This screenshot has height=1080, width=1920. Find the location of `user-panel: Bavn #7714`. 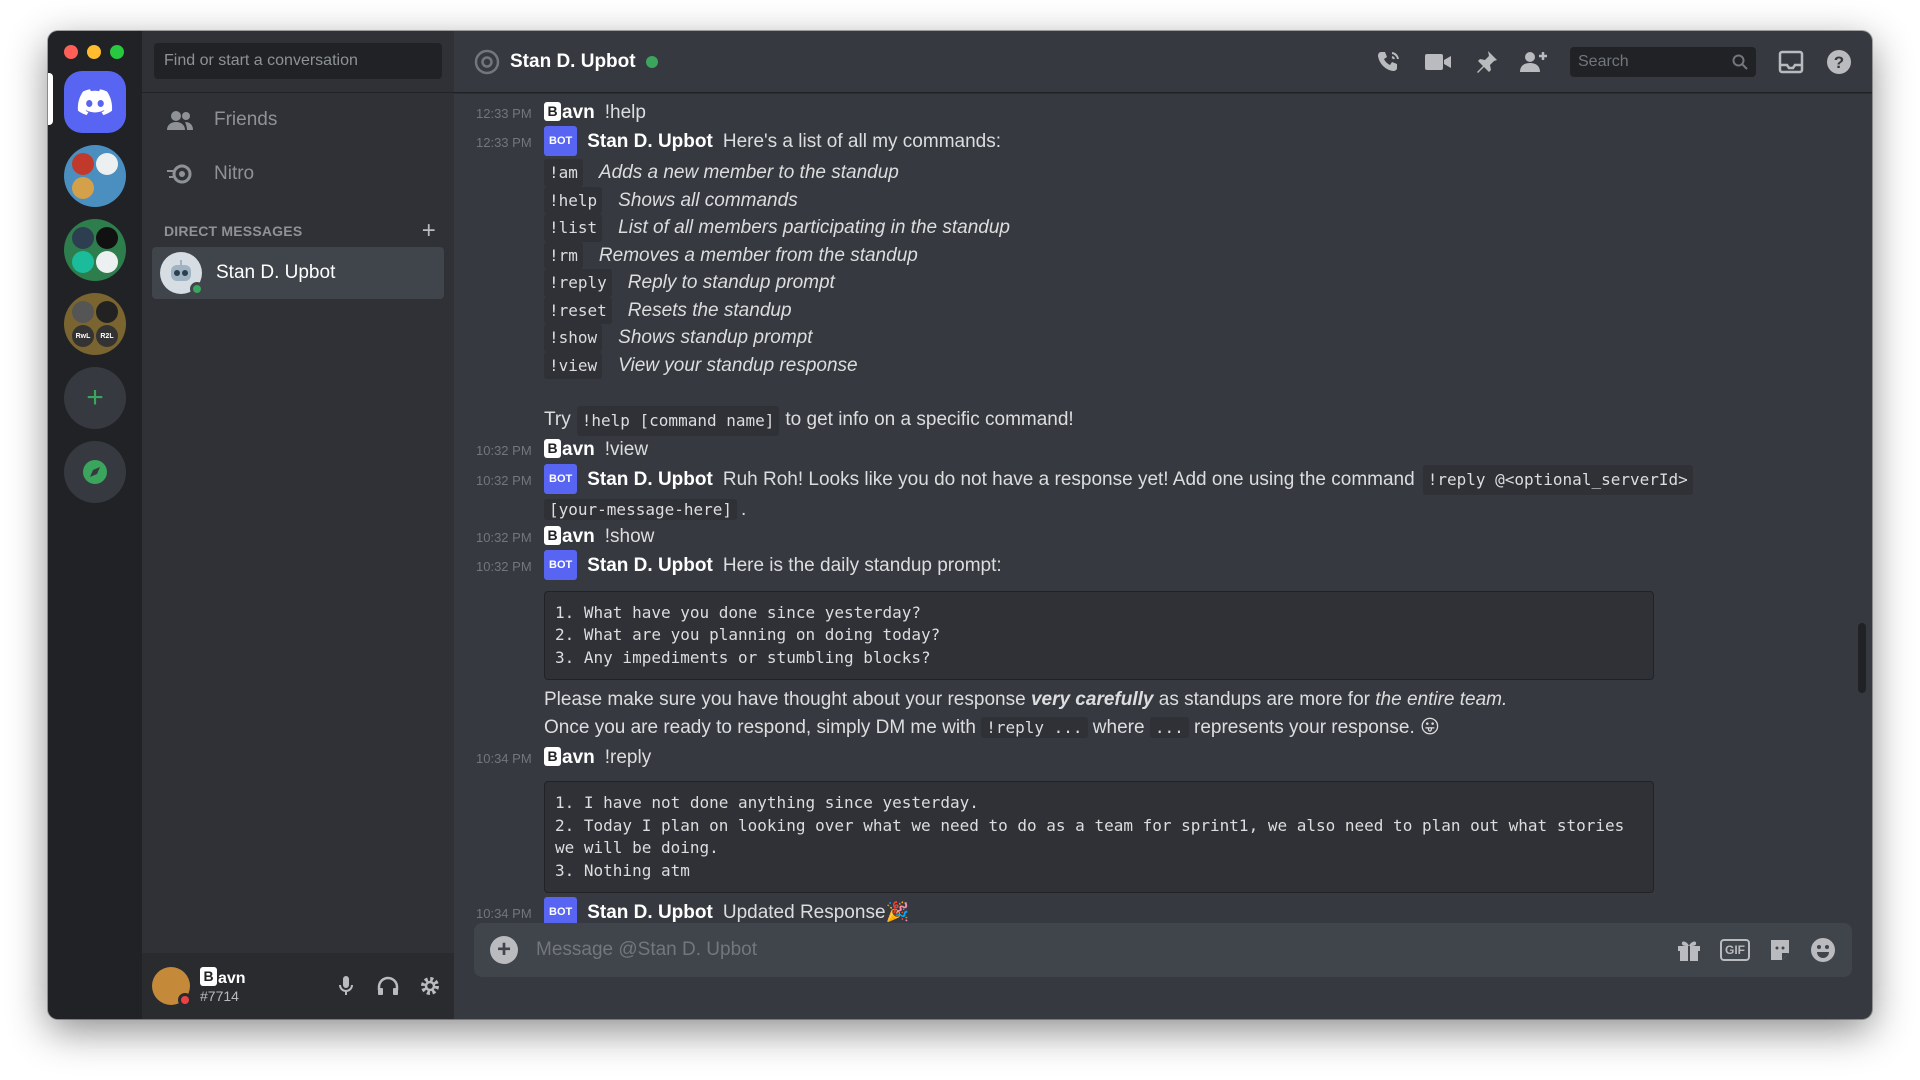

user-panel: Bavn #7714 is located at coordinates (298, 986).